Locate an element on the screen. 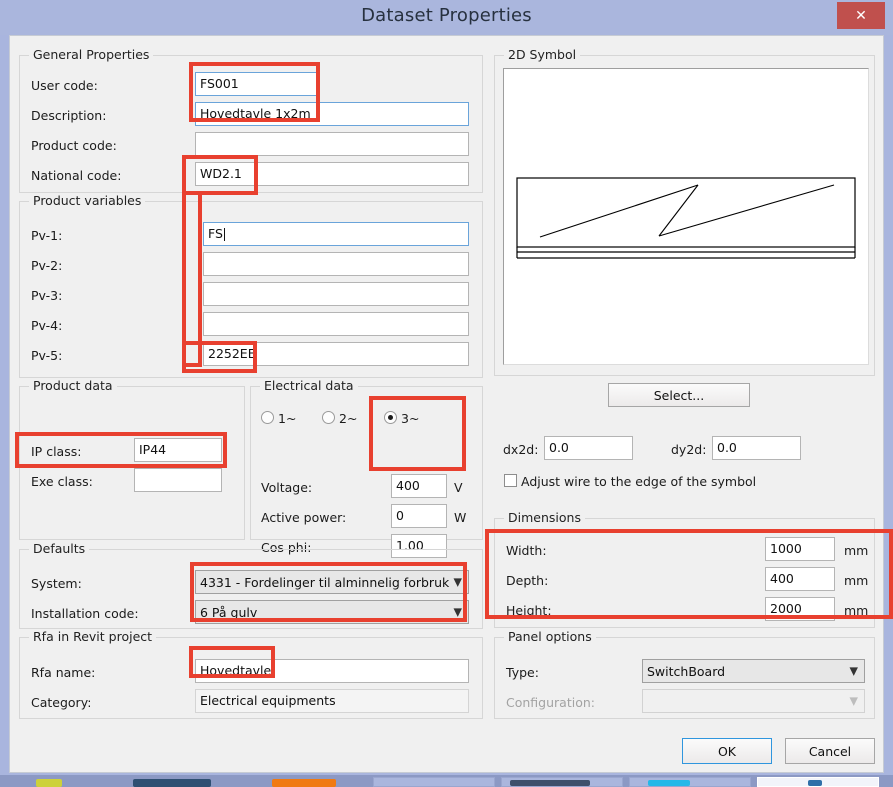 This screenshot has width=893, height=787. ok-button: OK is located at coordinates (727, 751).